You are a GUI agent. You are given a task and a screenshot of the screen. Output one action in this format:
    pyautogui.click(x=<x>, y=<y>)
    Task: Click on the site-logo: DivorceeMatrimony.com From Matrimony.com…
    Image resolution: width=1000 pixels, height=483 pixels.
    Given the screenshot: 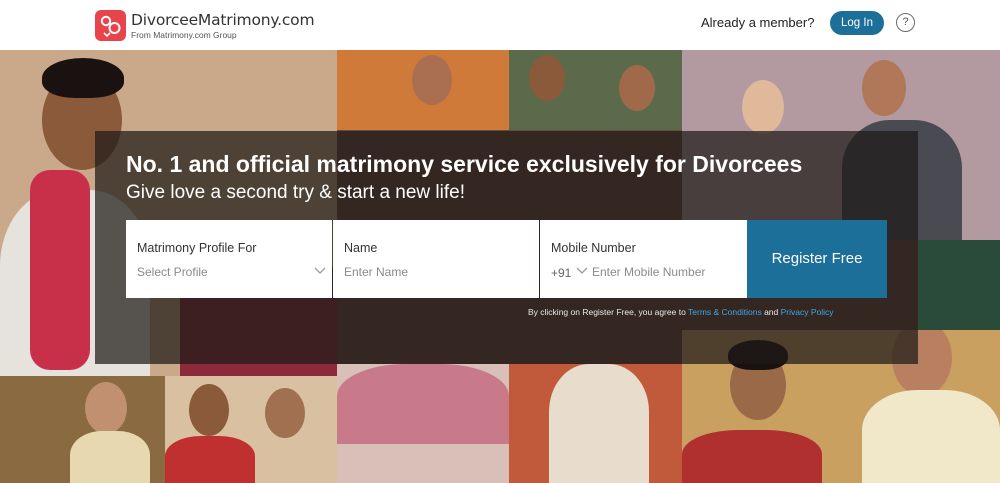 What is the action you would take?
    pyautogui.click(x=205, y=25)
    